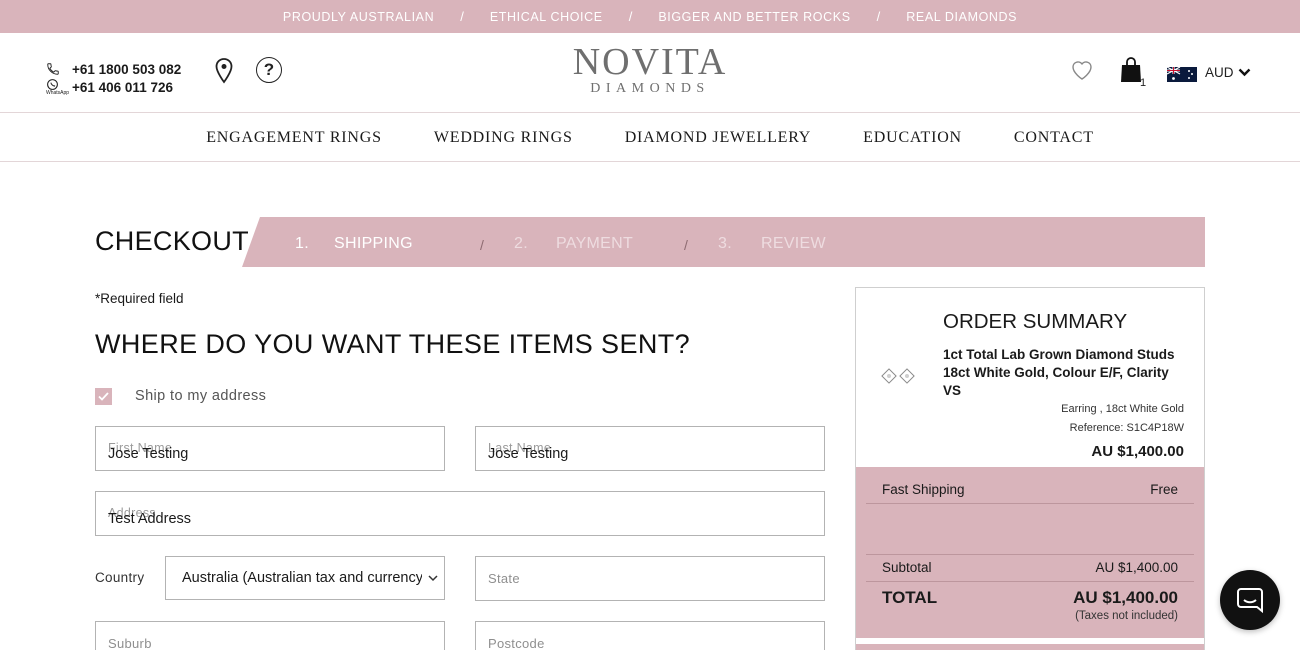  What do you see at coordinates (907, 567) in the screenshot?
I see `subtotal-label: Subtotal` at bounding box center [907, 567].